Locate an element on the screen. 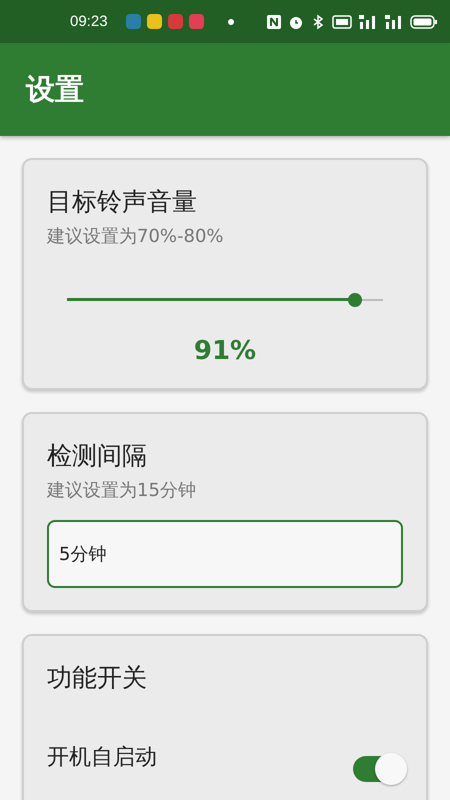 The height and width of the screenshot is (800, 450). card-title: 检测间隔 is located at coordinates (97, 456).